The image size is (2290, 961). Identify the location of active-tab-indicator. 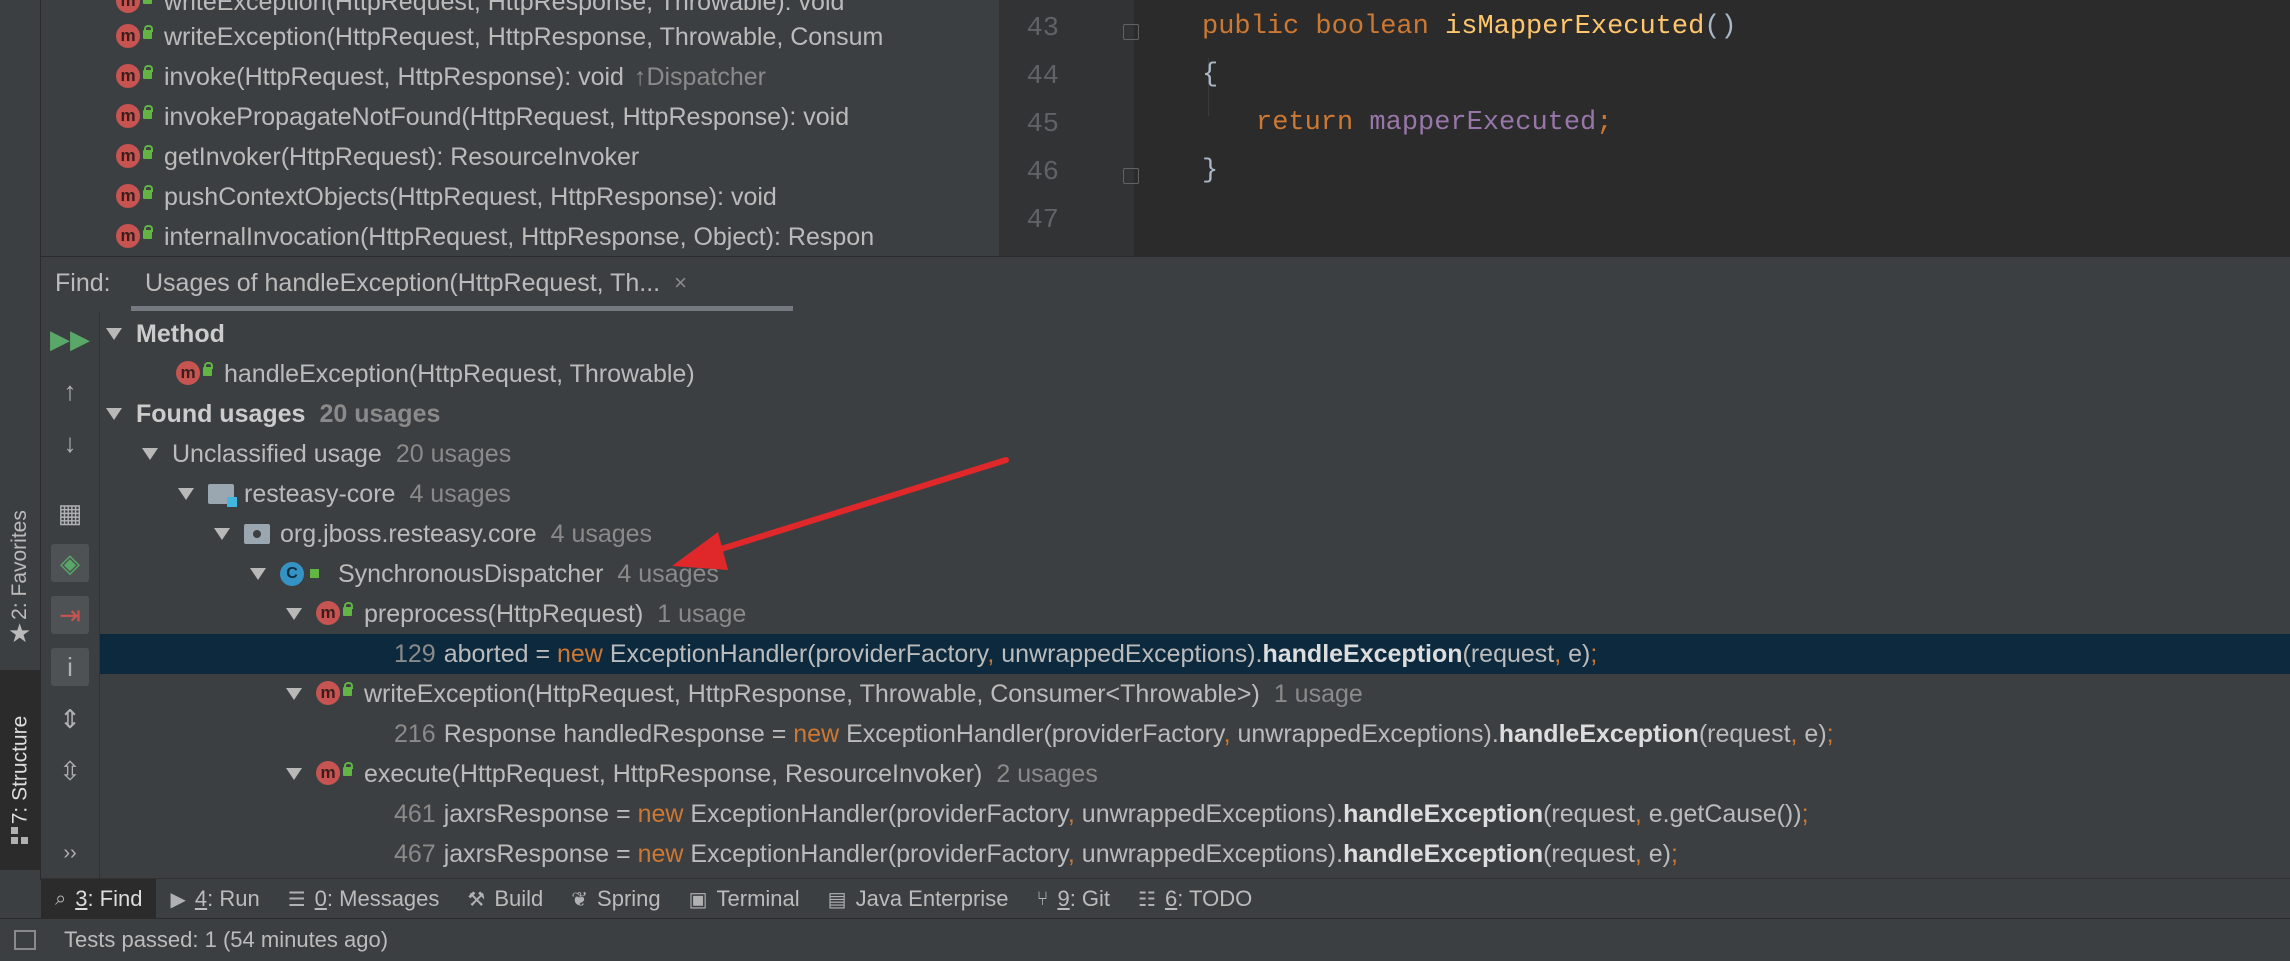
(462, 308).